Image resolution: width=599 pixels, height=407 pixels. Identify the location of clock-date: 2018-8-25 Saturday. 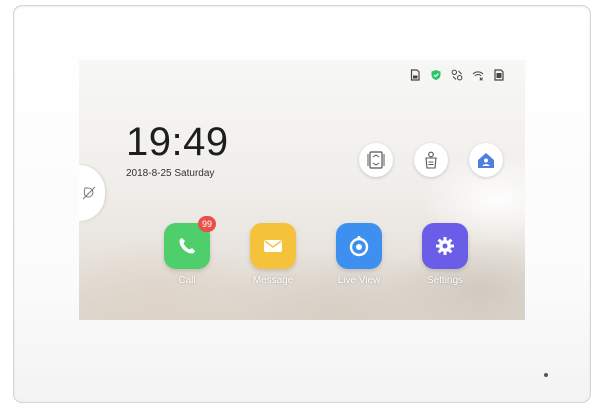
(170, 173).